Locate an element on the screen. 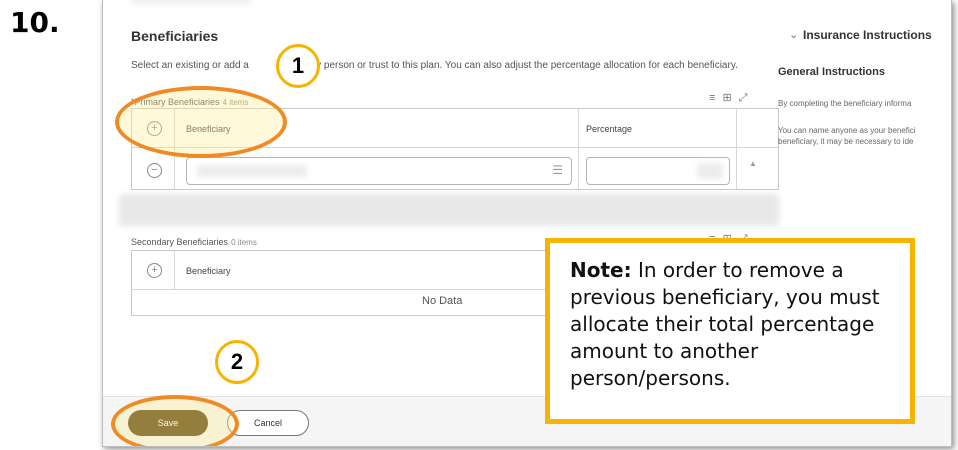 The height and width of the screenshot is (450, 958). secondary-beneficiaries-label: Secondary Beneficiaries 0 items is located at coordinates (194, 242).